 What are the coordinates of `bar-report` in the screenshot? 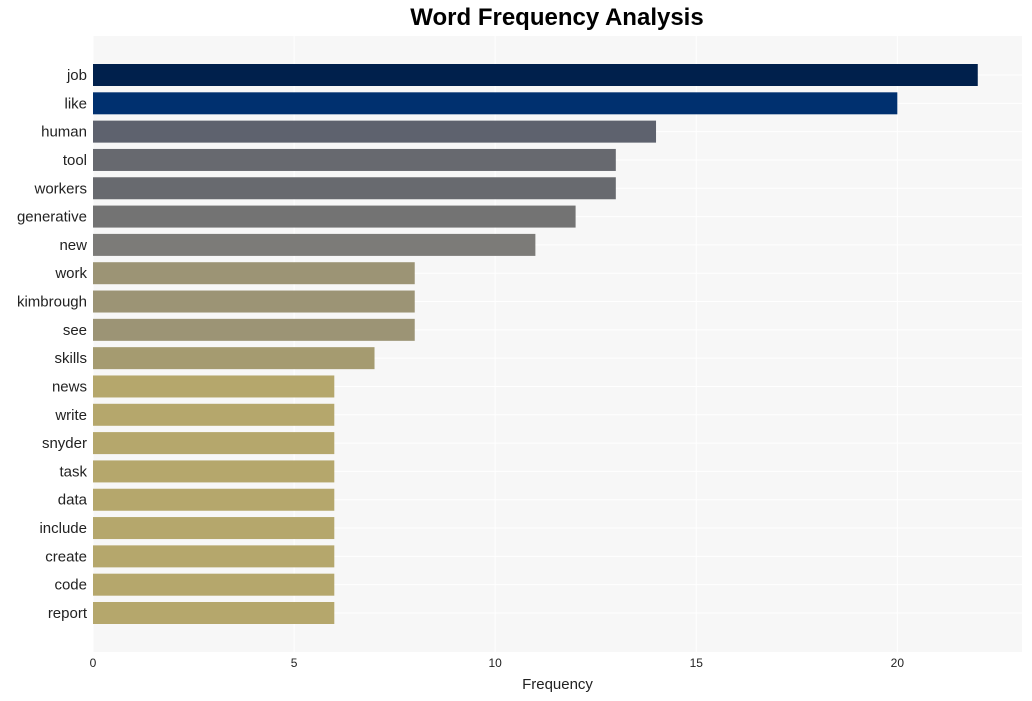 It's located at (214, 613).